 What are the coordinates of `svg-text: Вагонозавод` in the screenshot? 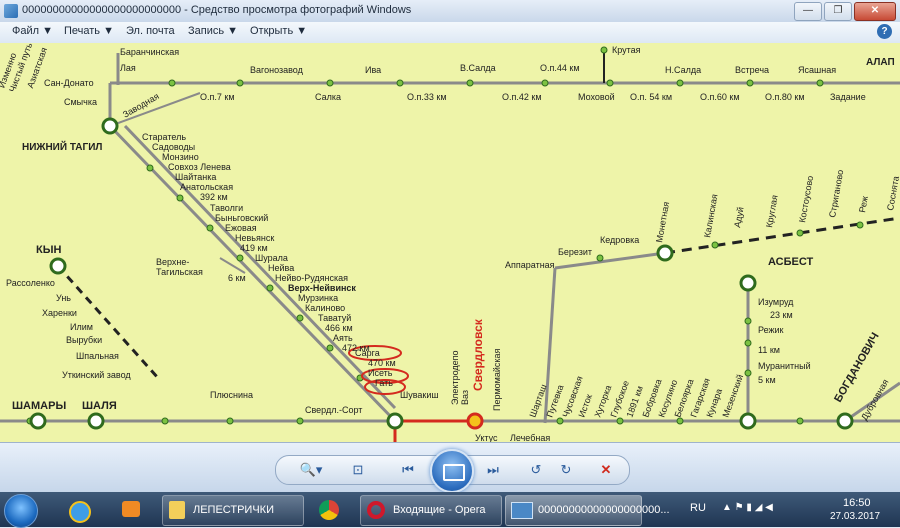 It's located at (277, 70).